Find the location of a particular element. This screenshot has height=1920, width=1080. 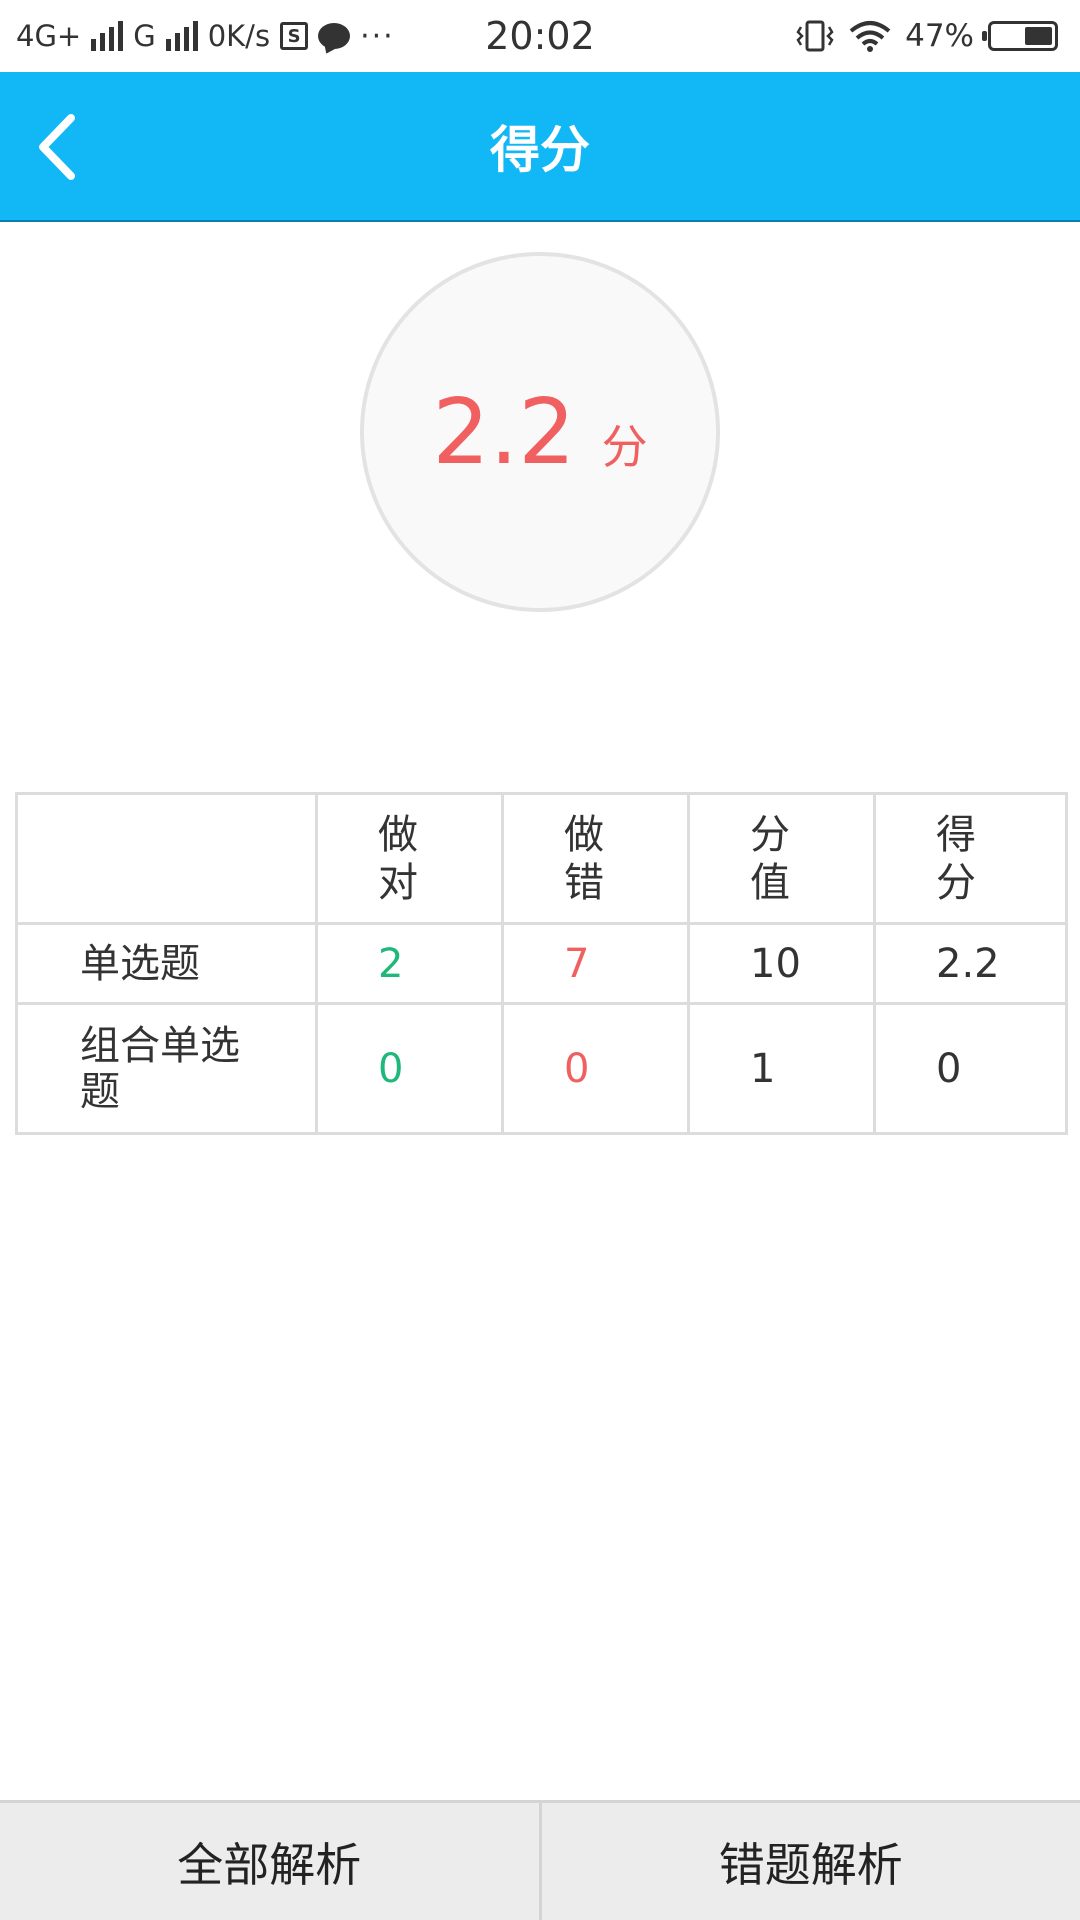

table-header-score: 得分 is located at coordinates (970, 858).